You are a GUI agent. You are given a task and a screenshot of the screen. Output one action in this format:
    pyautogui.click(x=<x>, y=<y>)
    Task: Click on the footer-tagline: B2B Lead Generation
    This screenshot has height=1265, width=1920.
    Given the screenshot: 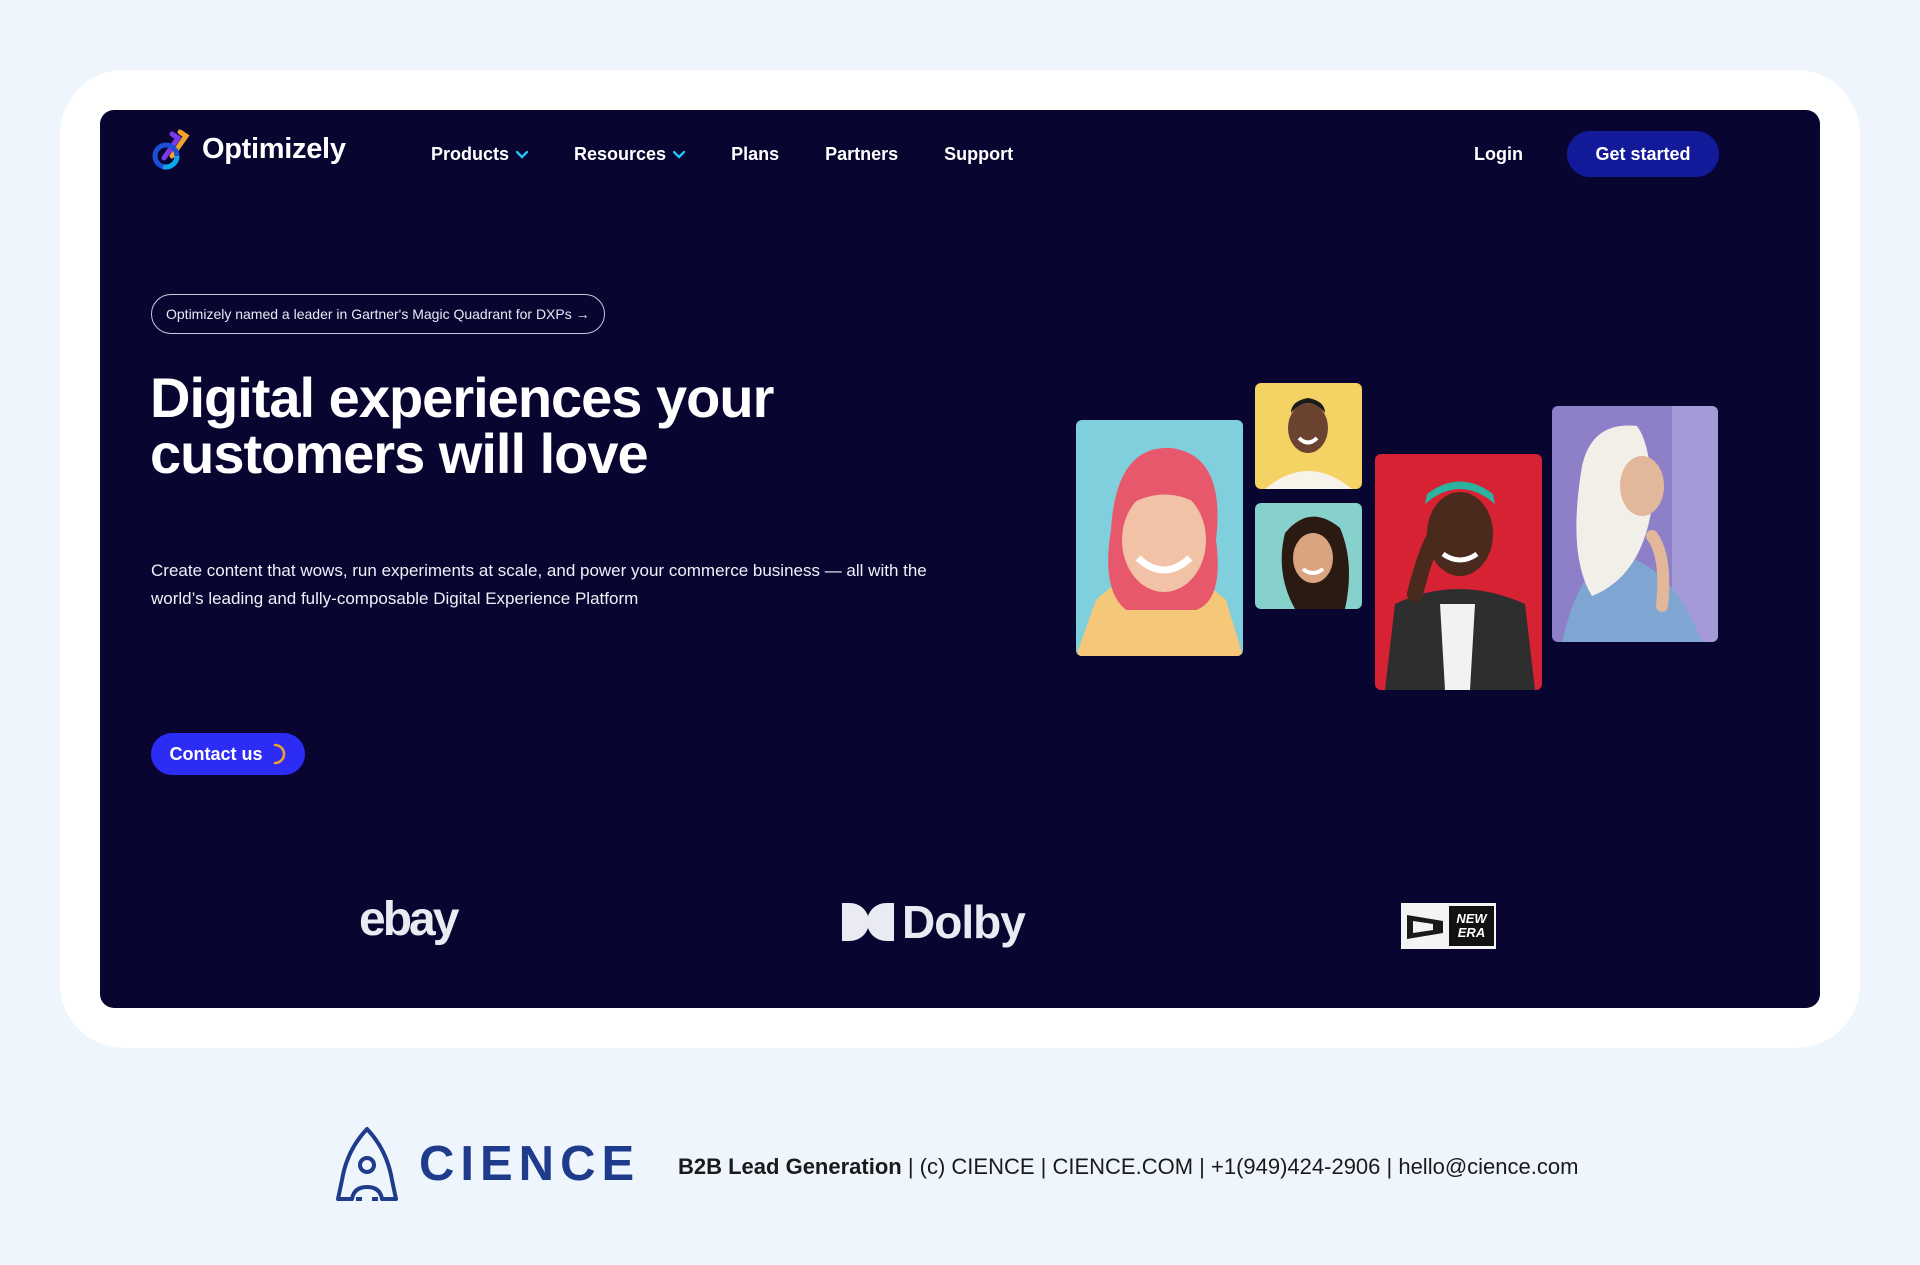 What is the action you would take?
    pyautogui.click(x=790, y=1166)
    